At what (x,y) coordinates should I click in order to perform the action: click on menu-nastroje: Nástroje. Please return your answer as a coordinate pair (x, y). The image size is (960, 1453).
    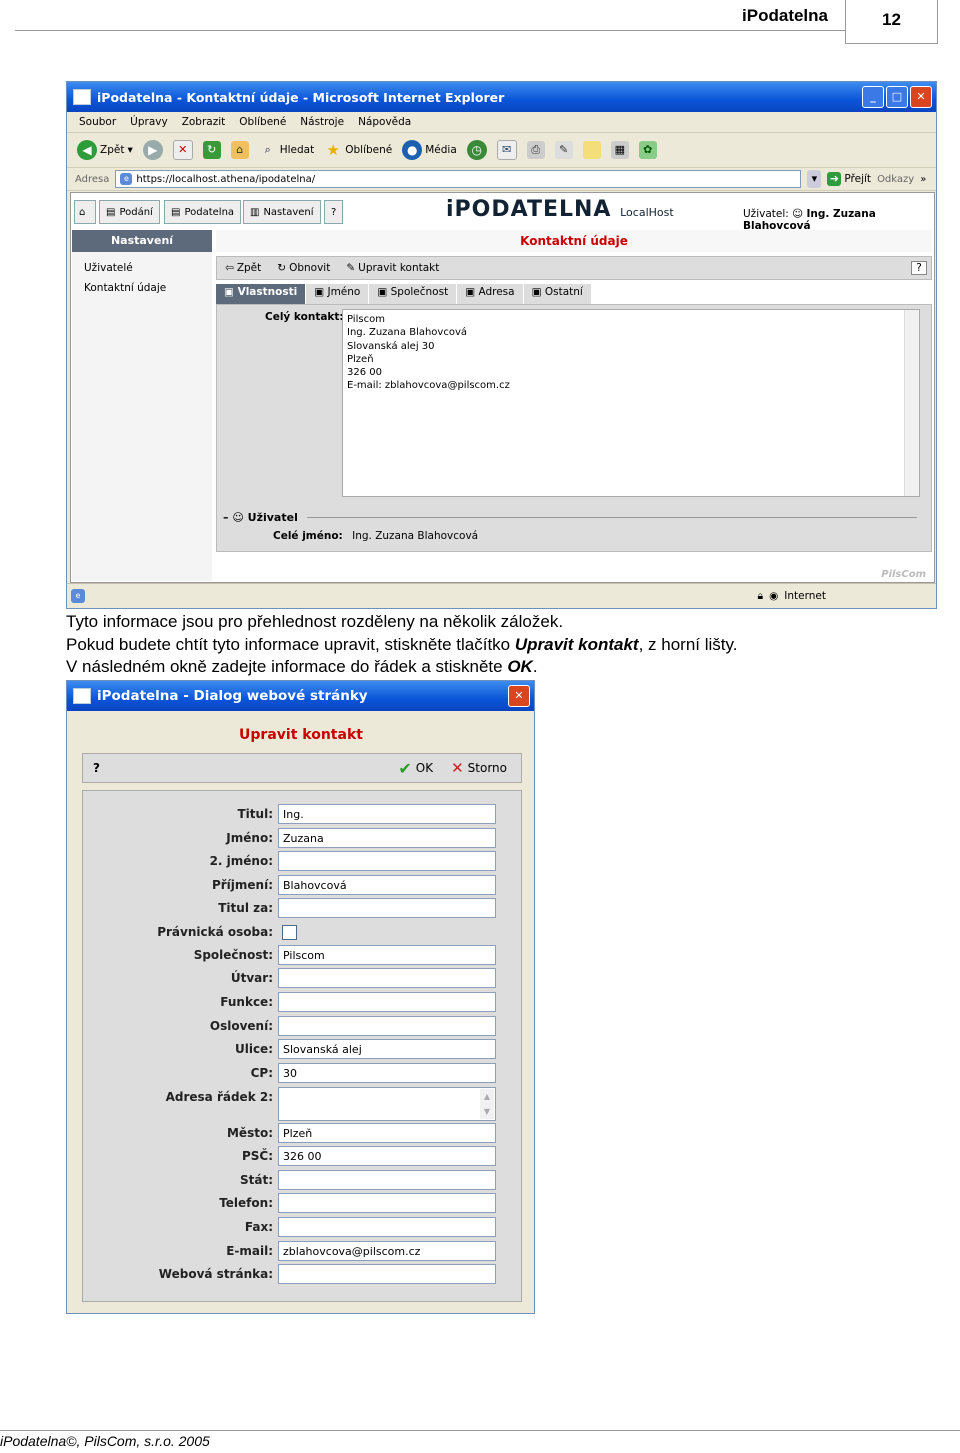
    Looking at the image, I should click on (322, 122).